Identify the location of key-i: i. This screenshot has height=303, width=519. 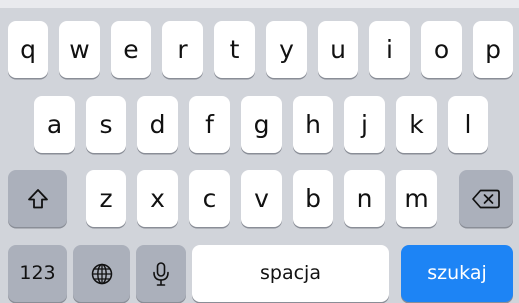
(389, 49).